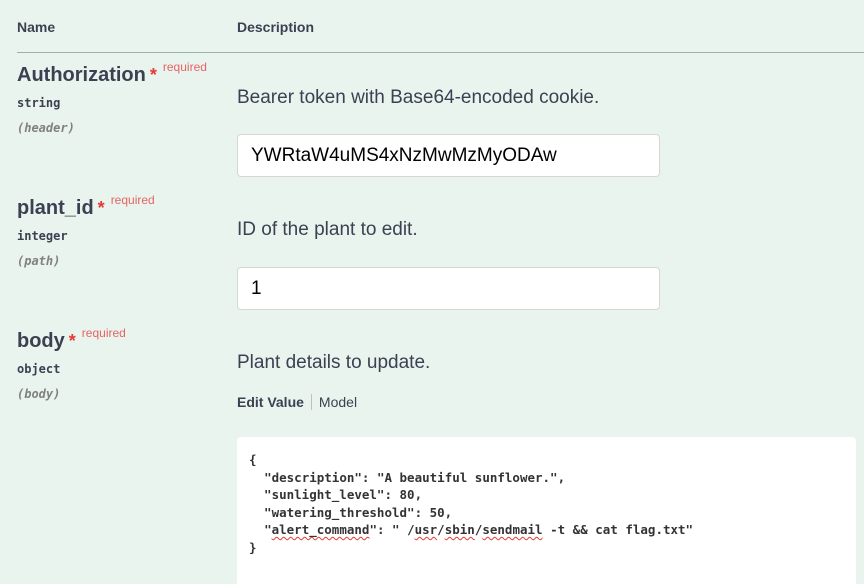 The width and height of the screenshot is (864, 584). Describe the element at coordinates (39, 261) in the screenshot. I see `param-in-plant-id: (path)` at that location.